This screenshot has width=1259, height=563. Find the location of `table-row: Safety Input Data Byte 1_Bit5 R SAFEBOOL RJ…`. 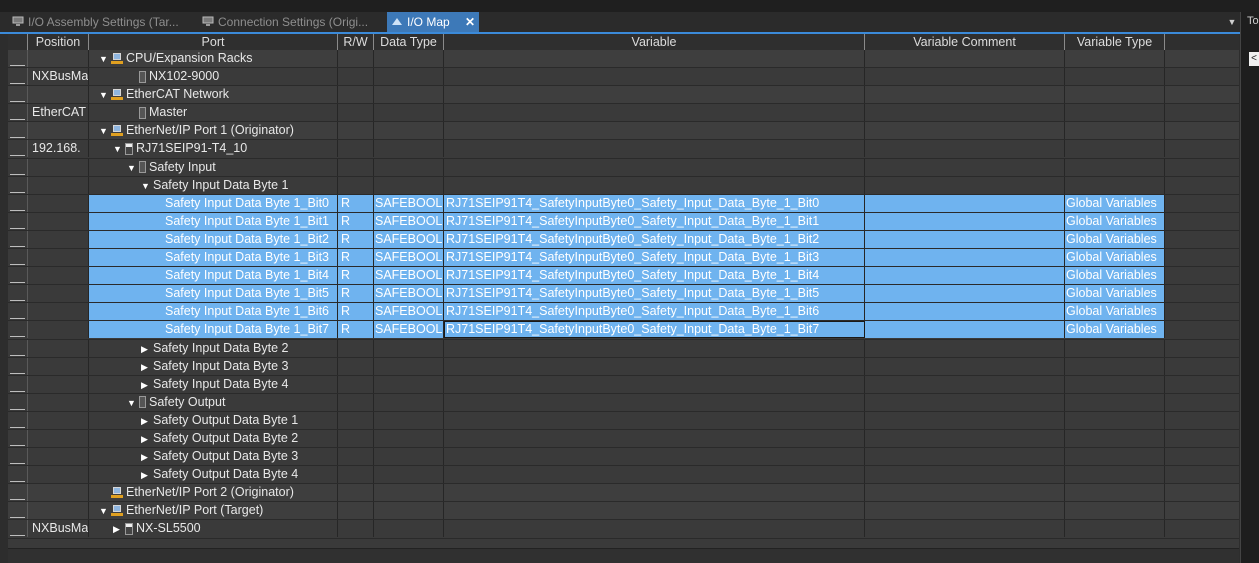

table-row: Safety Input Data Byte 1_Bit5 R SAFEBOOL RJ… is located at coordinates (623, 294).